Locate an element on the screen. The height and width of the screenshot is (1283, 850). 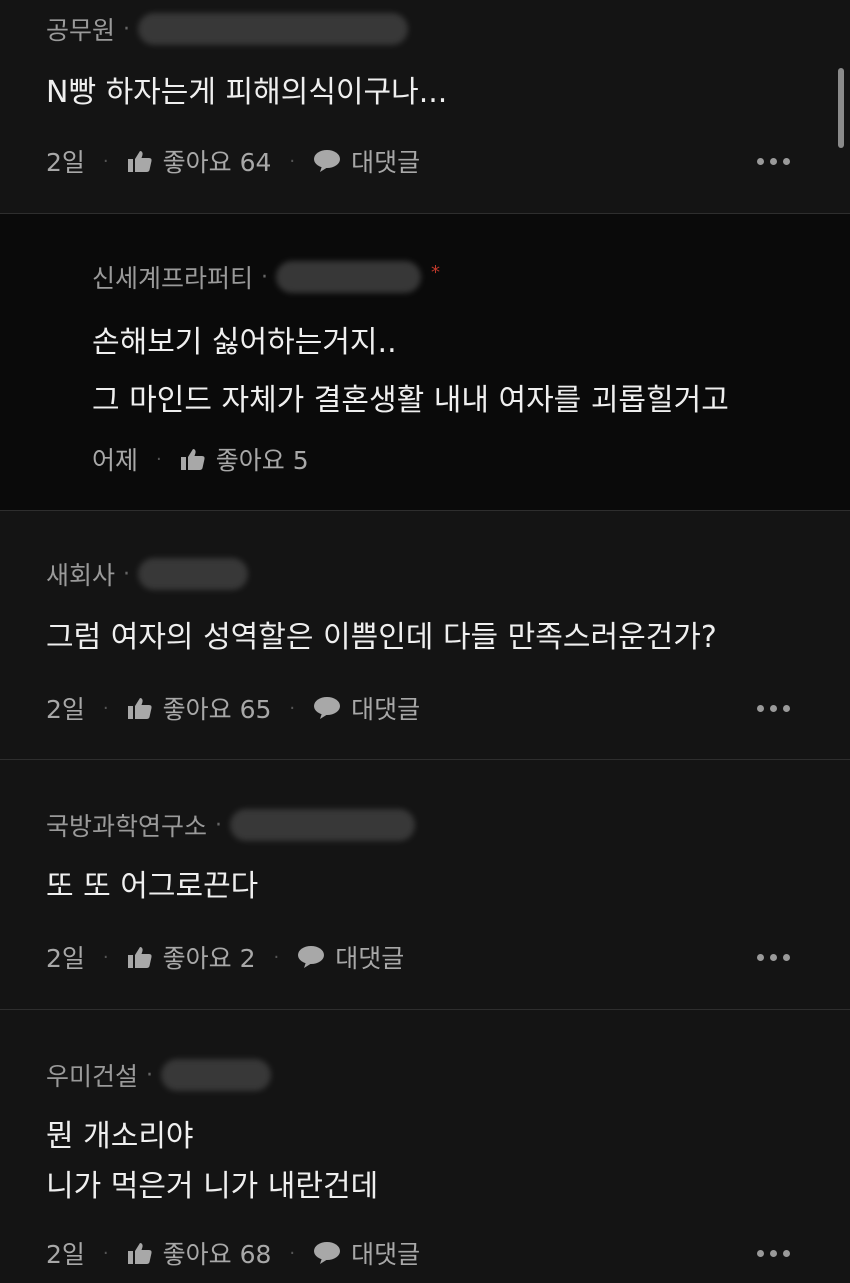
comment-line: 또 또 어그로끈다 is located at coordinates (152, 886).